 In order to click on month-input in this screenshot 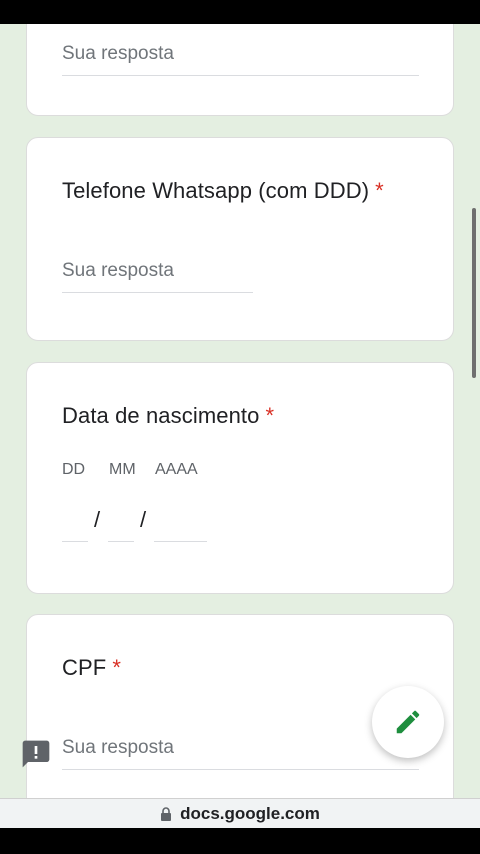, I will do `click(121, 540)`.